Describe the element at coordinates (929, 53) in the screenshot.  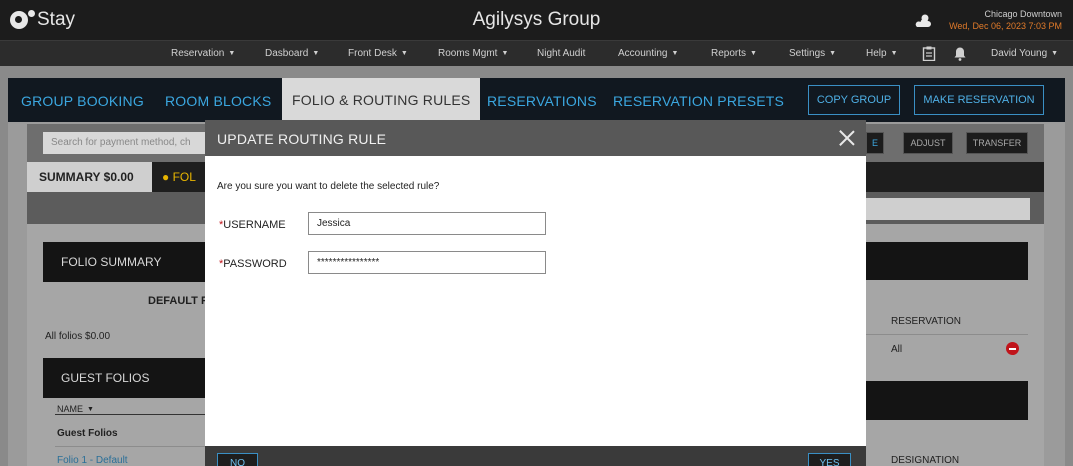
I see `clipboard-icon` at that location.